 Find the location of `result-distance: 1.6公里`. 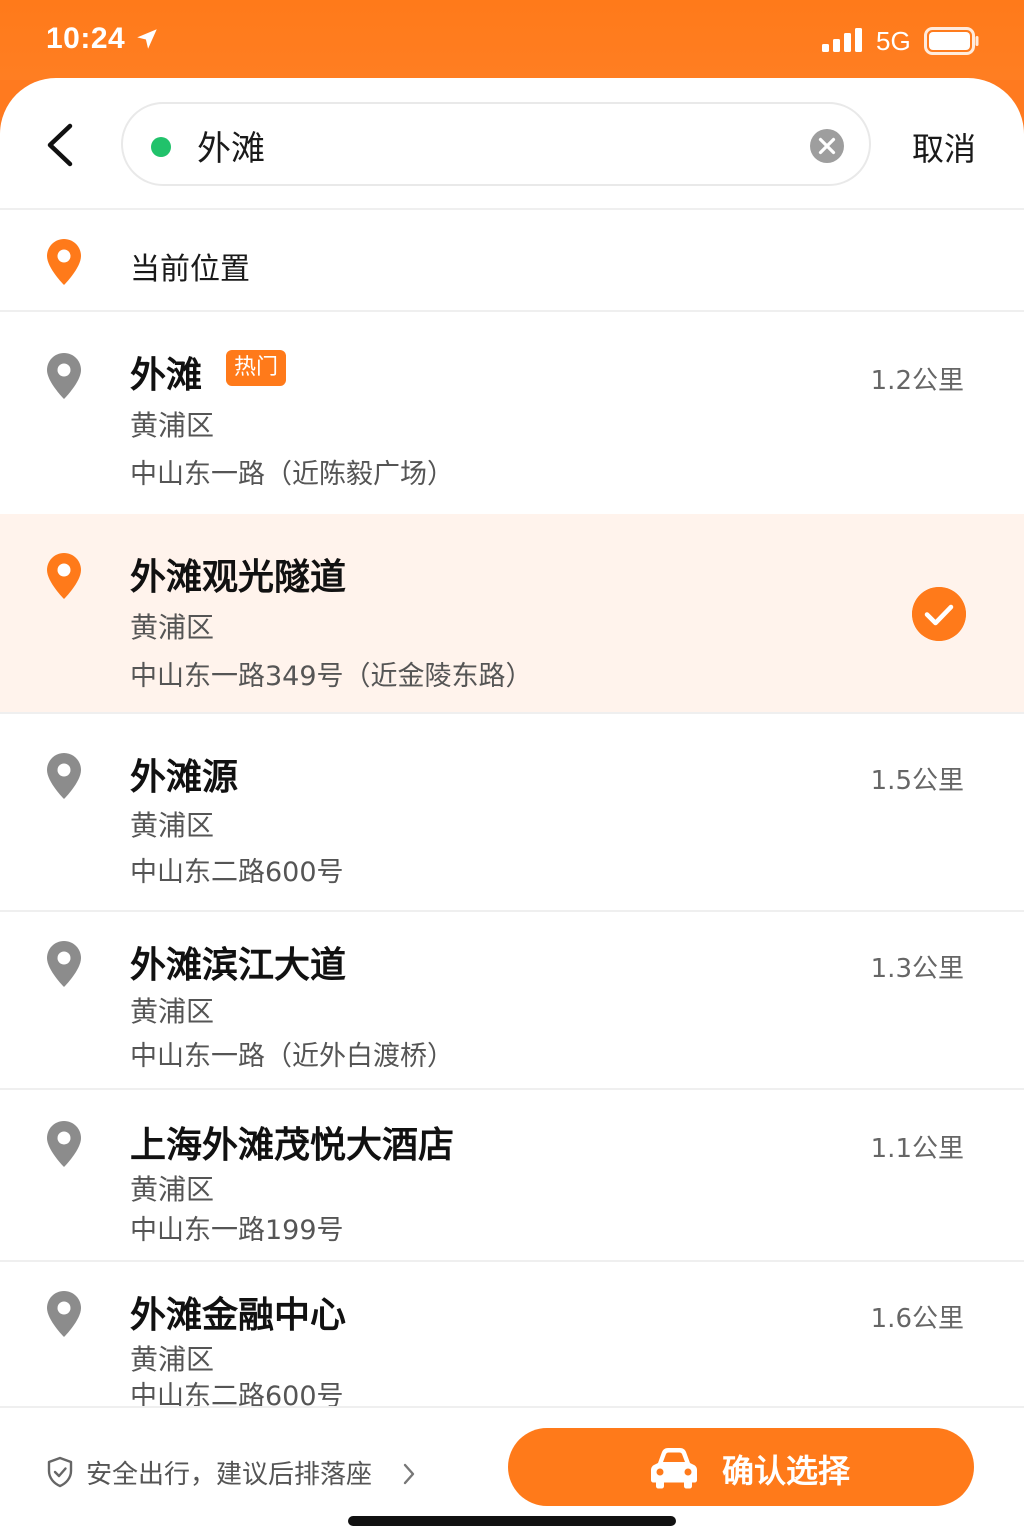

result-distance: 1.6公里 is located at coordinates (917, 1319).